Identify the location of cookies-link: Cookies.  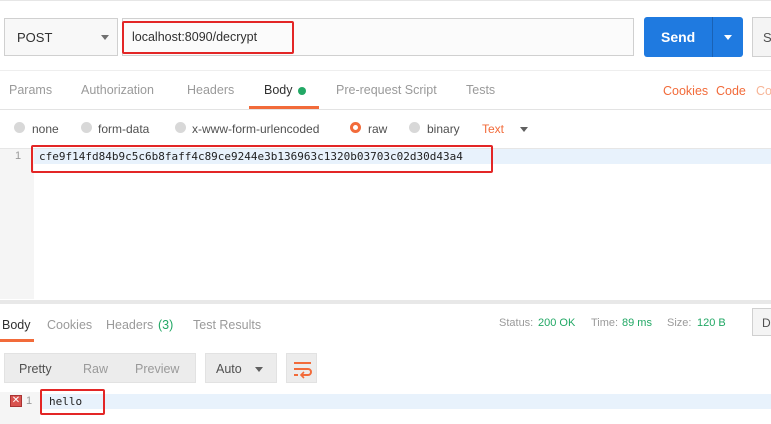
(685, 91).